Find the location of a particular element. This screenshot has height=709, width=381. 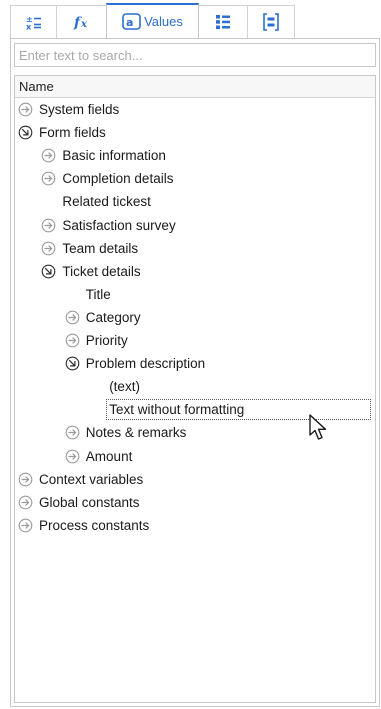

tree-node-notes-remarks: Notes & remarks is located at coordinates (126, 432).